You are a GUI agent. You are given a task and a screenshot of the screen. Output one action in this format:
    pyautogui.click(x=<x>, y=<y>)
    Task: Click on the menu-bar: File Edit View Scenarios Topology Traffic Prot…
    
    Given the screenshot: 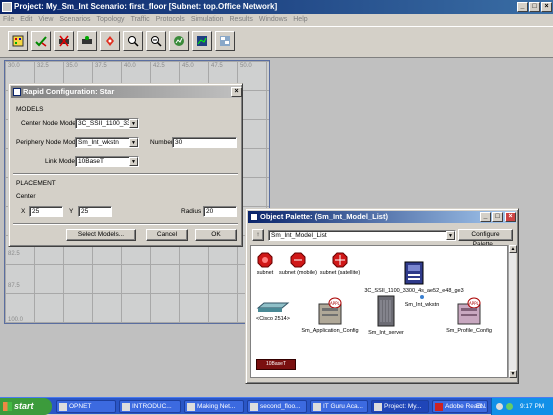 What is the action you would take?
    pyautogui.click(x=276, y=19)
    